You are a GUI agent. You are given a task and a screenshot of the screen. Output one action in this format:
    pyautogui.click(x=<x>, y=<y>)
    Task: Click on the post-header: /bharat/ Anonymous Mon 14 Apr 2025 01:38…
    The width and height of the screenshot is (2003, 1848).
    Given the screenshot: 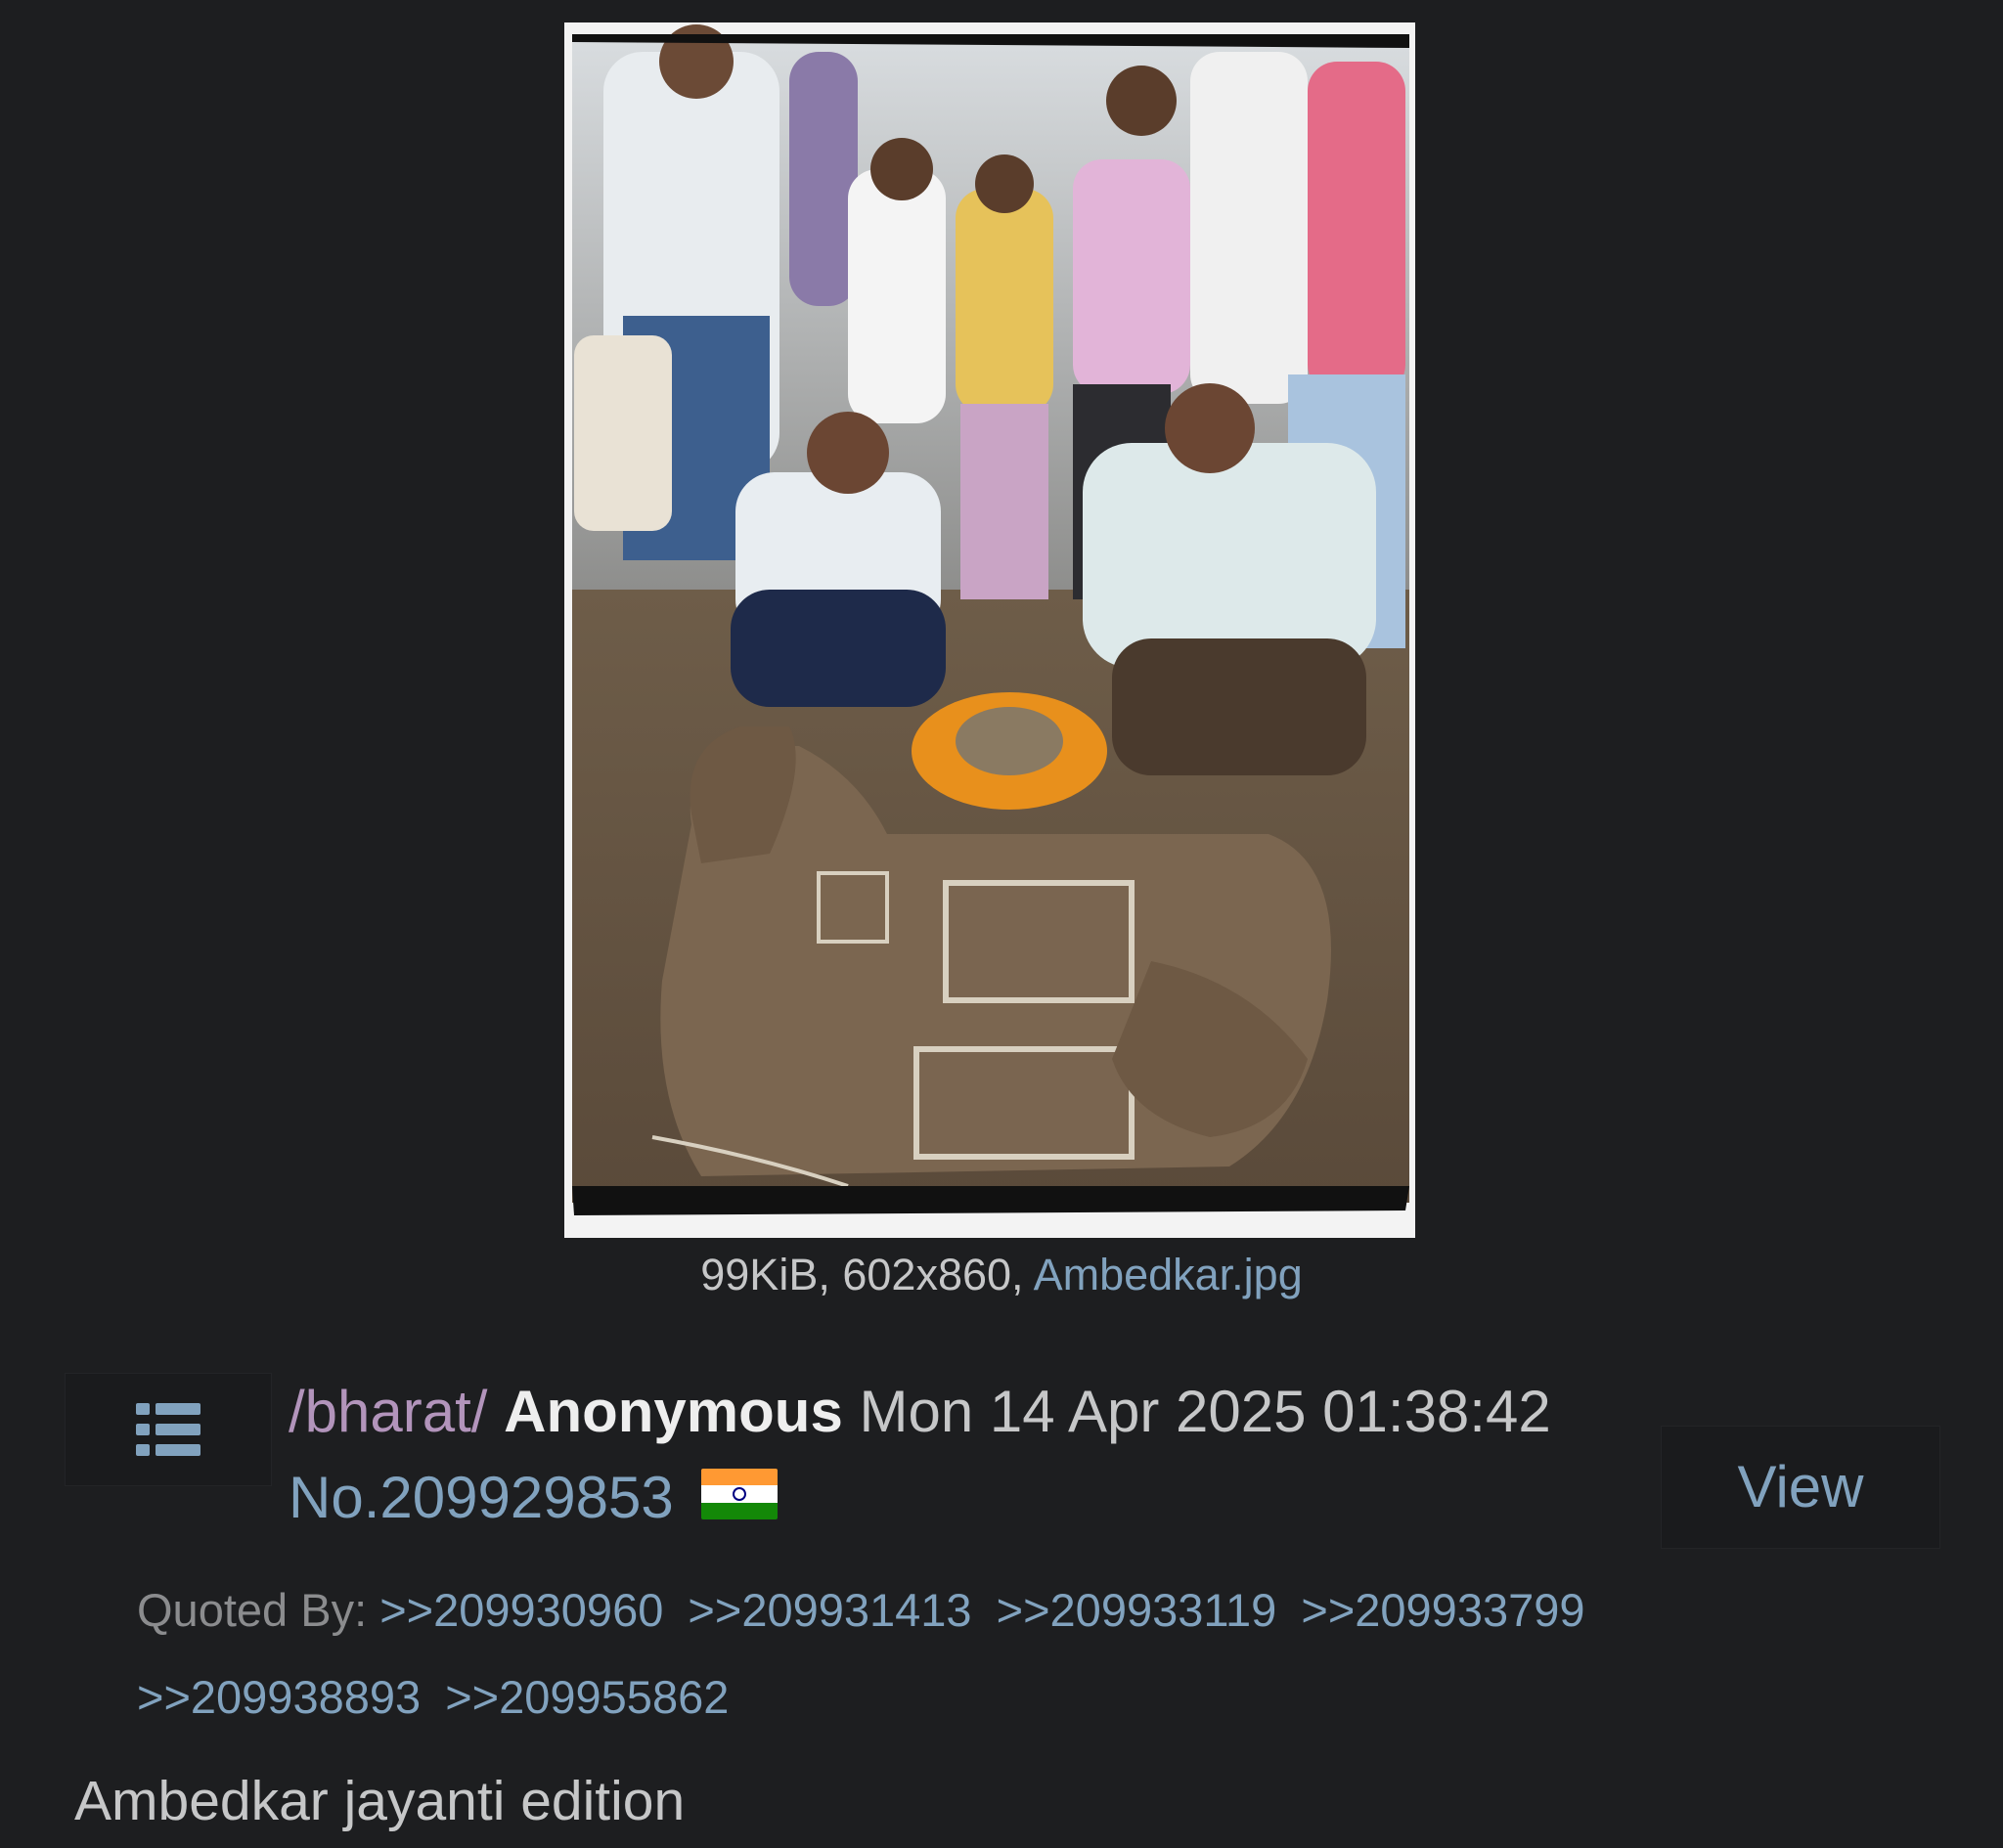 What is the action you would take?
    pyautogui.click(x=973, y=1455)
    